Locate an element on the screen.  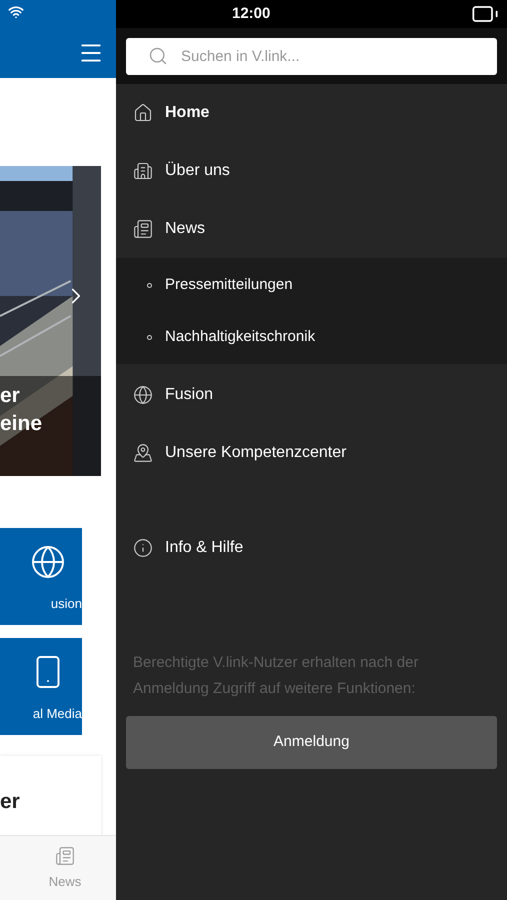
hero-title: er is located at coordinates (10, 396).